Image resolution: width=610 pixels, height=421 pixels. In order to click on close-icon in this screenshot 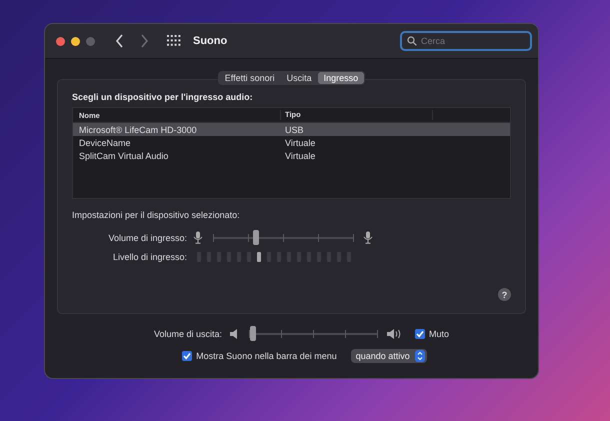, I will do `click(60, 41)`.